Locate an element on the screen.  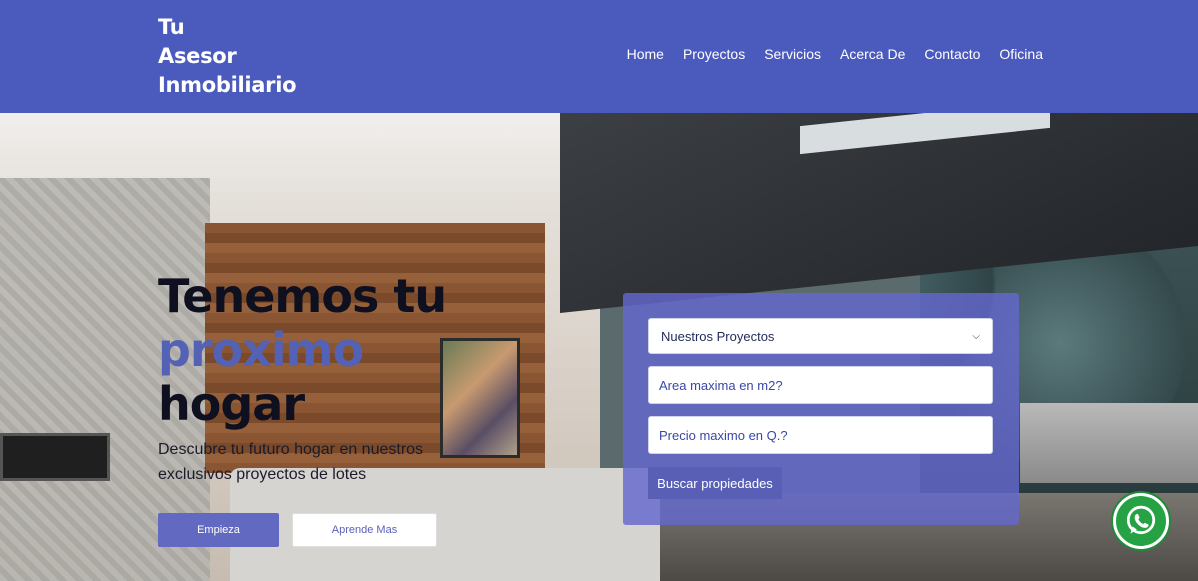
projects-select-value: Nuestros Proyectos is located at coordinates (718, 336).